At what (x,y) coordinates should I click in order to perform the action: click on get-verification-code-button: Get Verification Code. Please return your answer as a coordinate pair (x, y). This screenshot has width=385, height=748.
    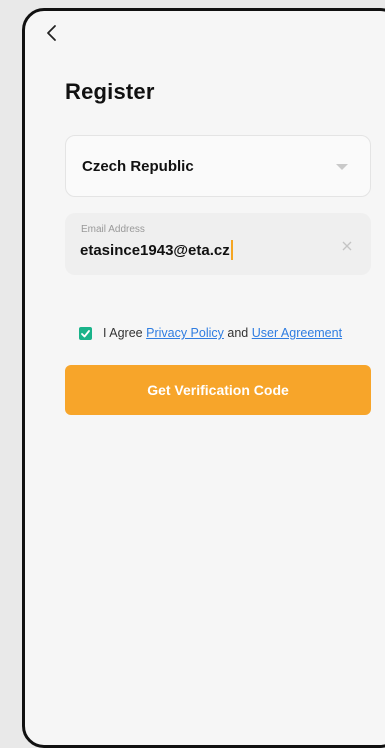
    Looking at the image, I should click on (218, 390).